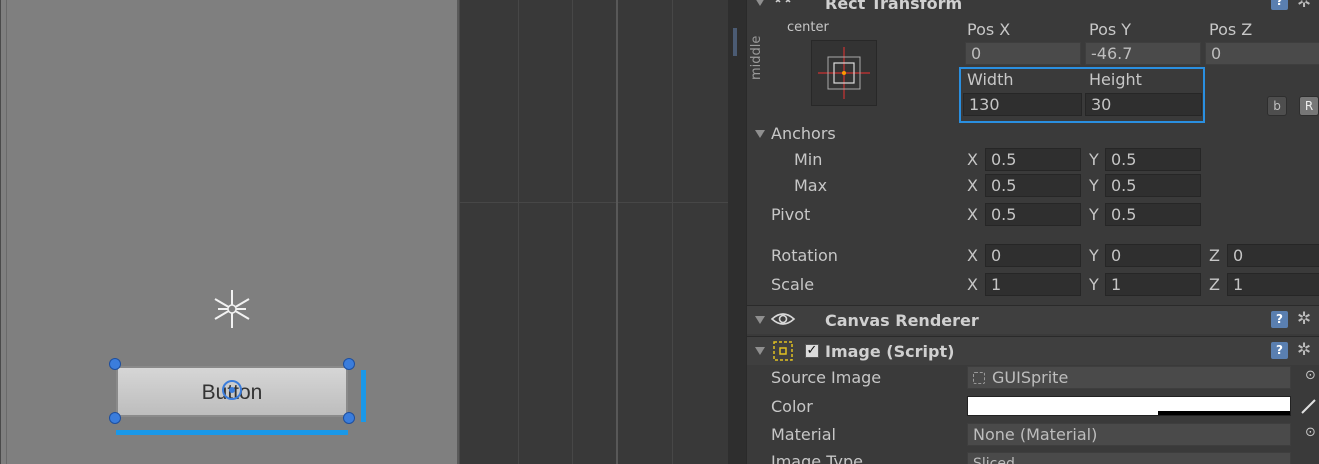 The height and width of the screenshot is (464, 1319). What do you see at coordinates (232, 432) in the screenshot?
I see `width-size-bar` at bounding box center [232, 432].